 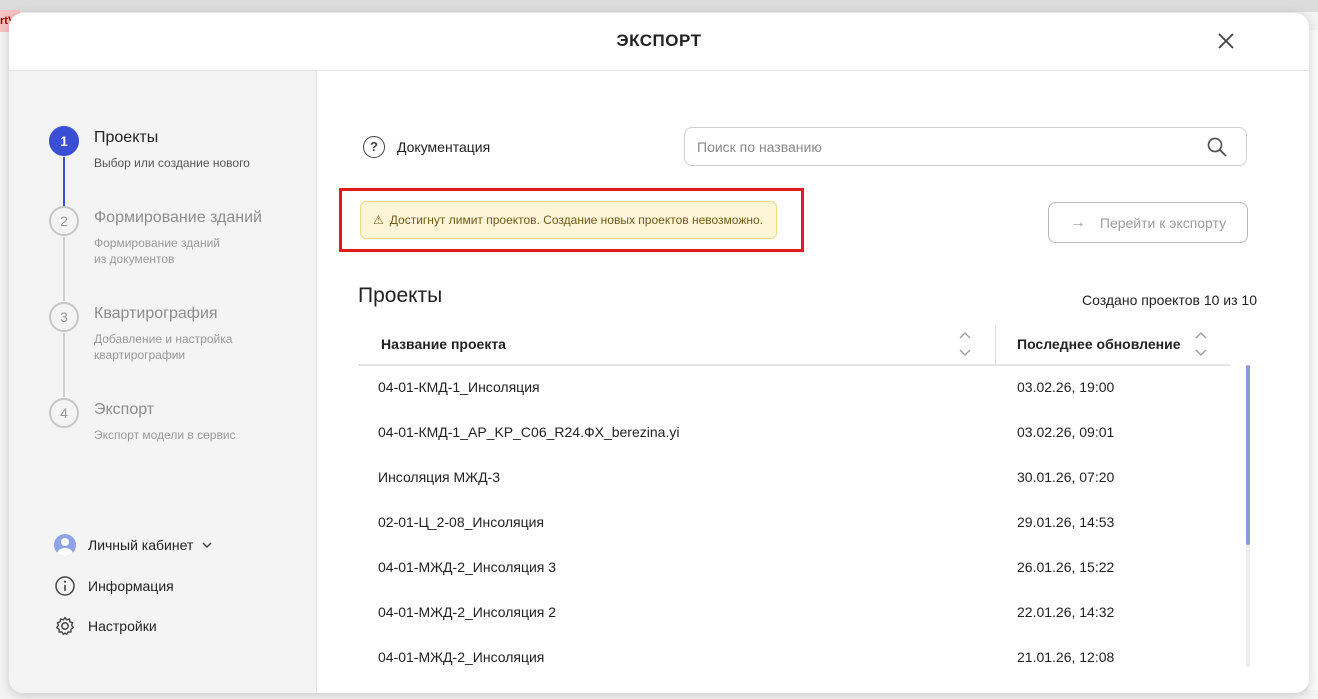 I want to click on project-name: 04-01-КМД-1_Инсоляция, so click(x=459, y=387).